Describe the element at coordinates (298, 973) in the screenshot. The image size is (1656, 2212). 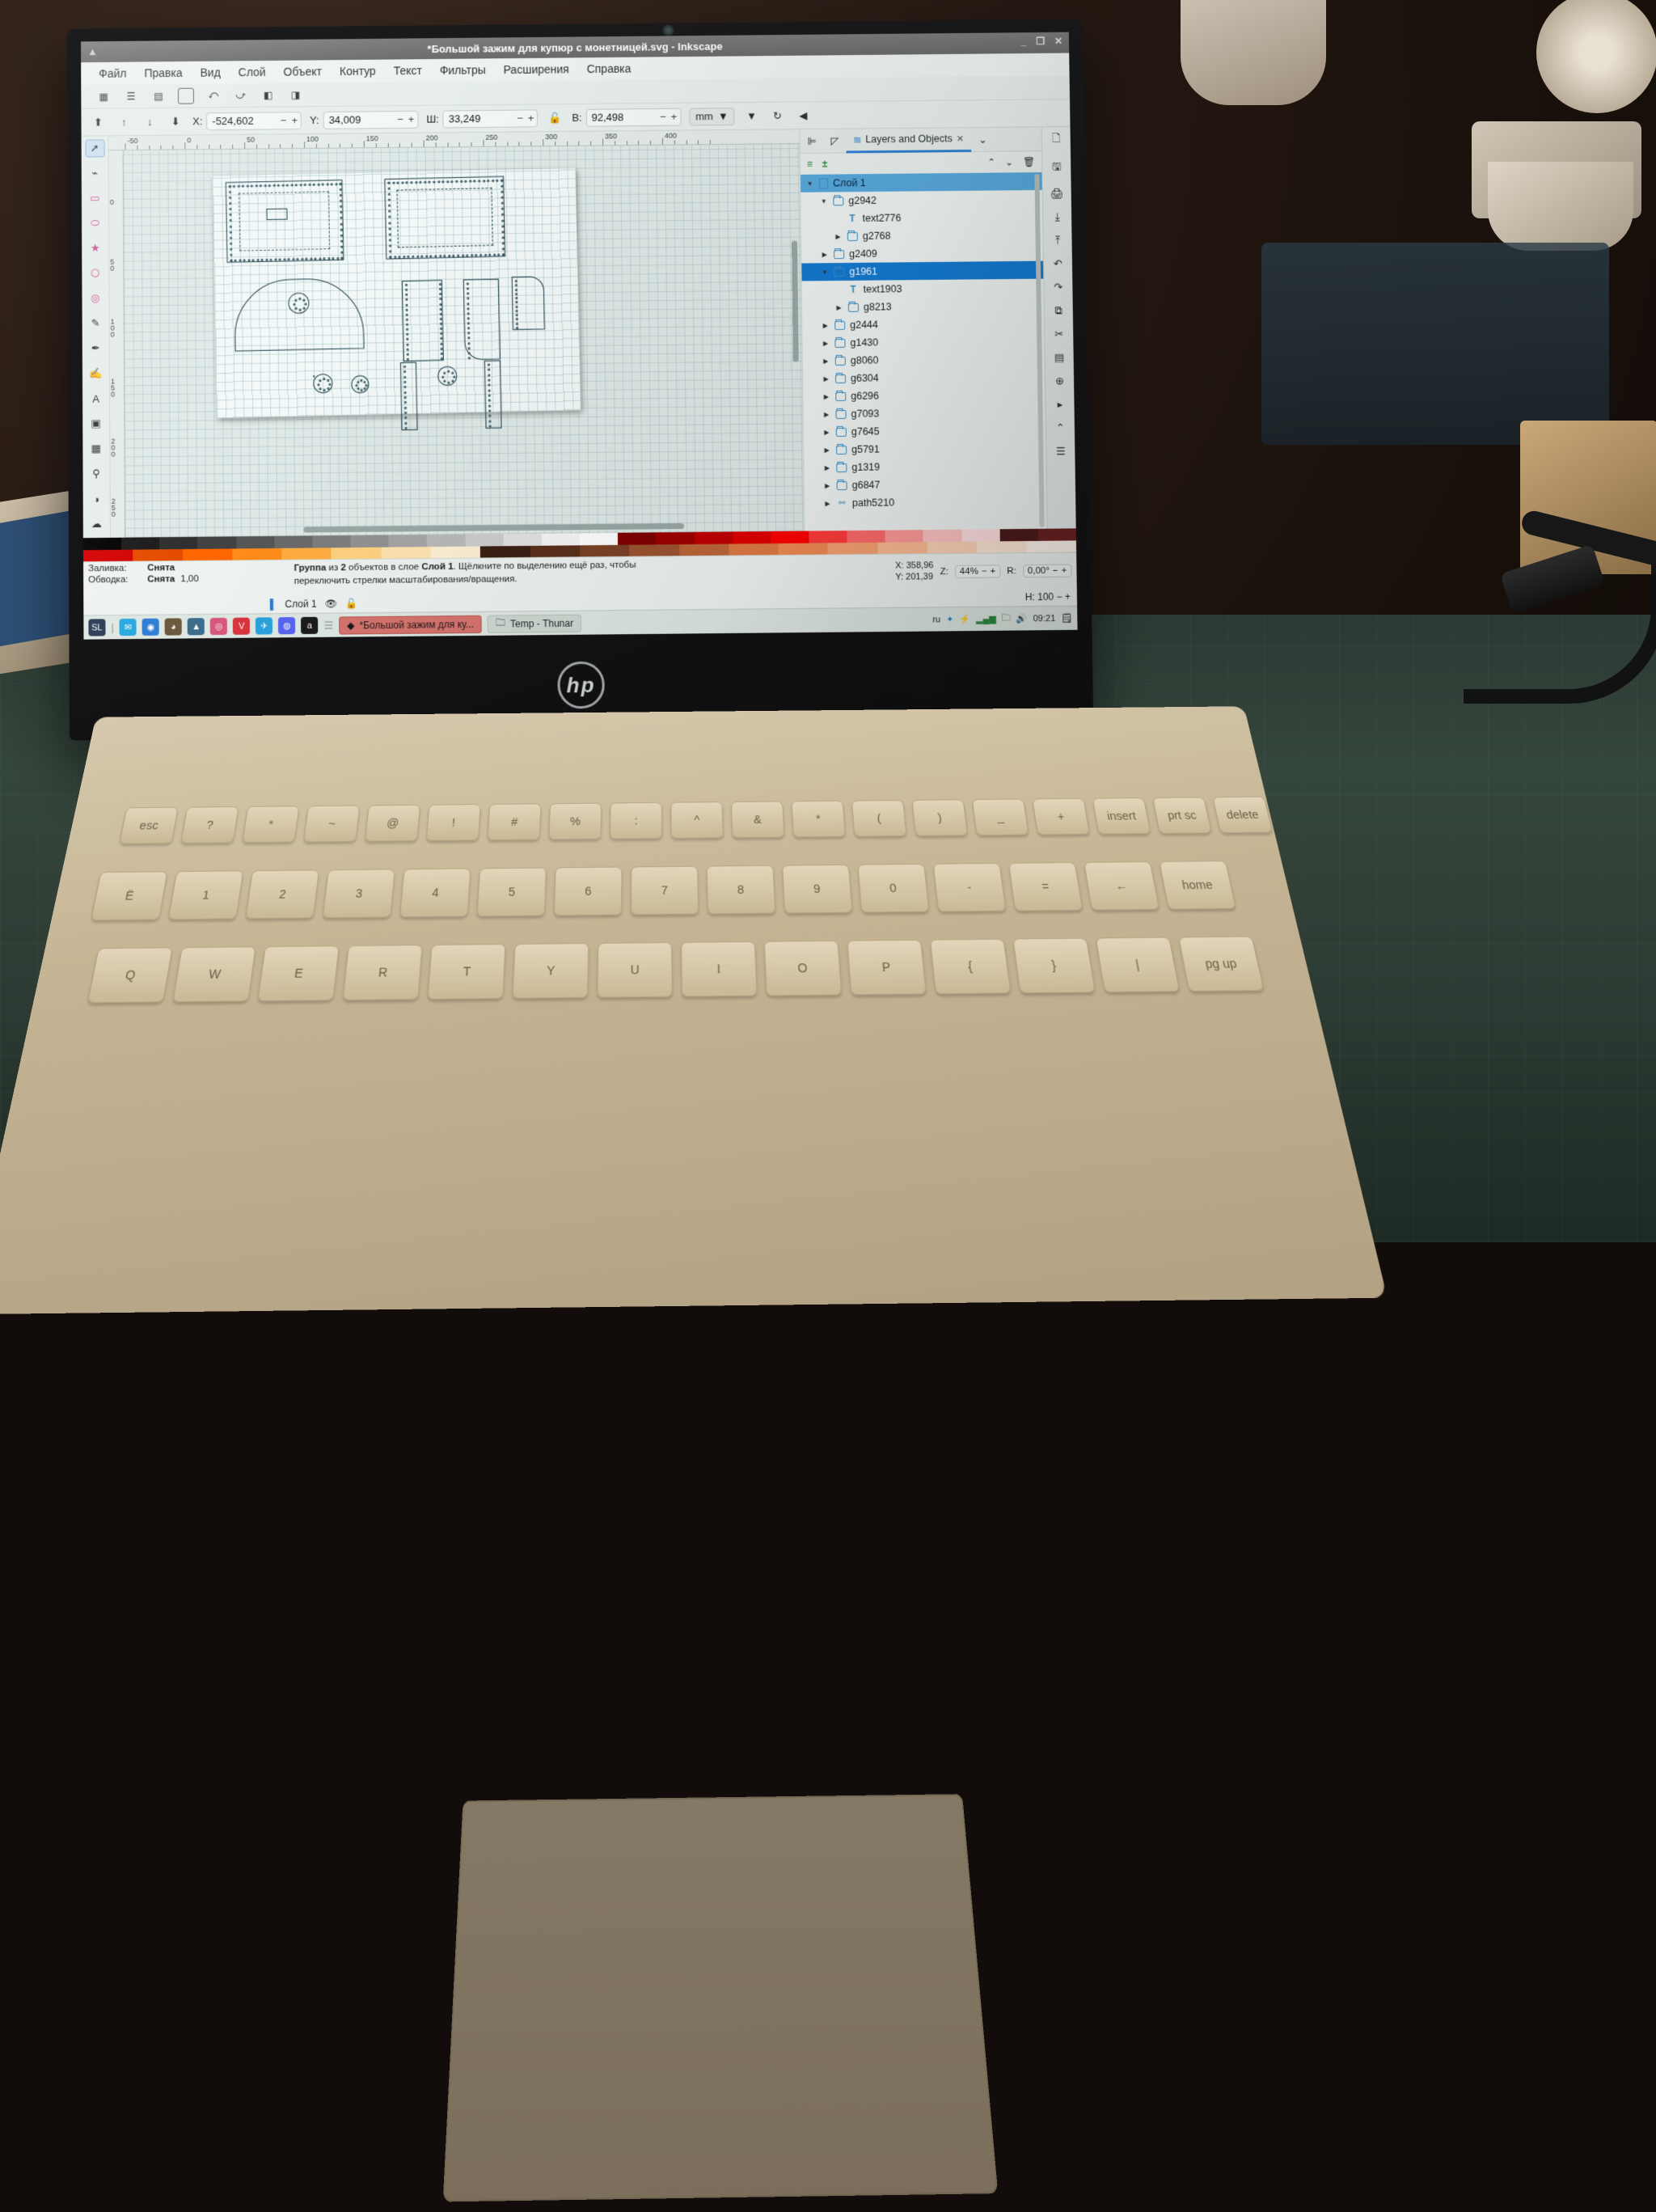
I see `keyboard-key: E` at that location.